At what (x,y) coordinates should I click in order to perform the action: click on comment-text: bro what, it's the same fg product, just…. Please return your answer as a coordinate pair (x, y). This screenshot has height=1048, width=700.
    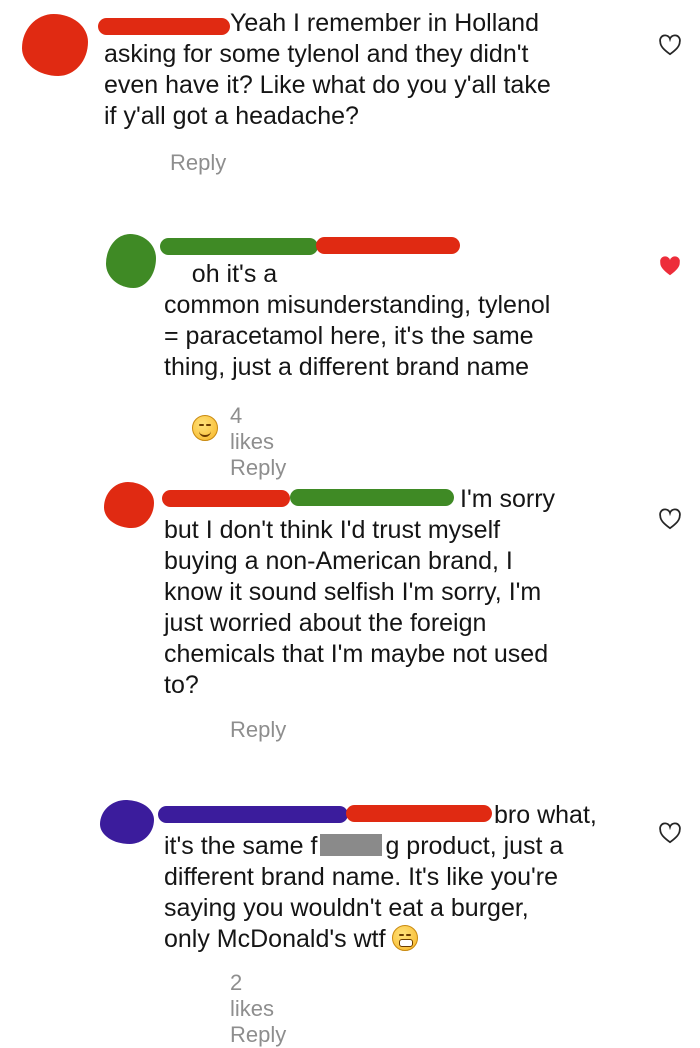
    Looking at the image, I should click on (404, 877).